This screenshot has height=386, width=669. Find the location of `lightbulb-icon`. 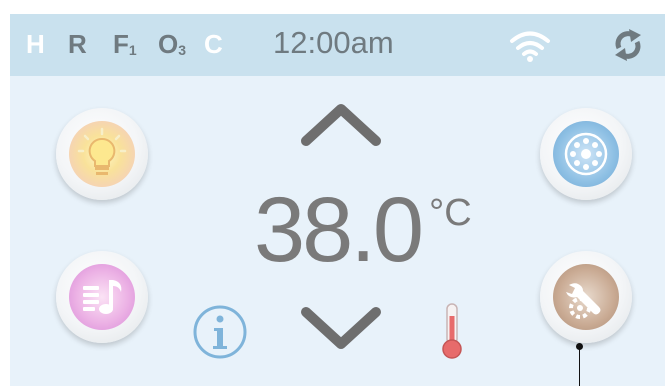

lightbulb-icon is located at coordinates (102, 151).